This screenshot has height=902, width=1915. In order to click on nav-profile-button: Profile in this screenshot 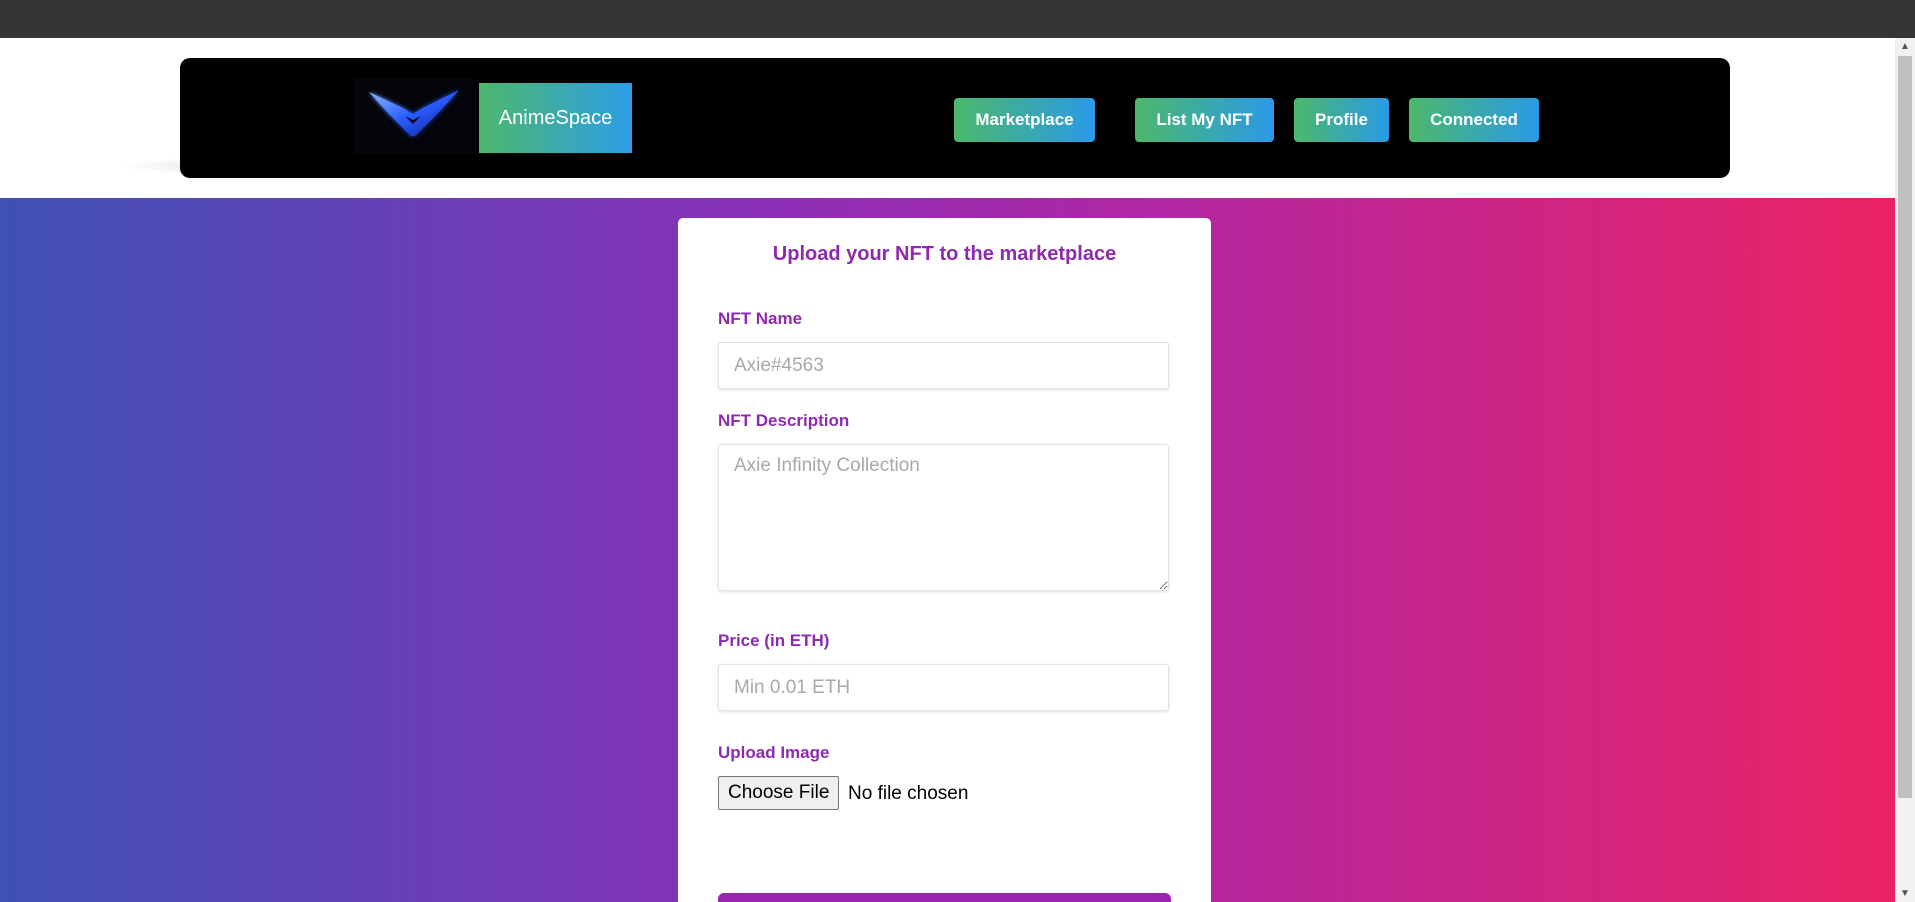, I will do `click(1341, 120)`.